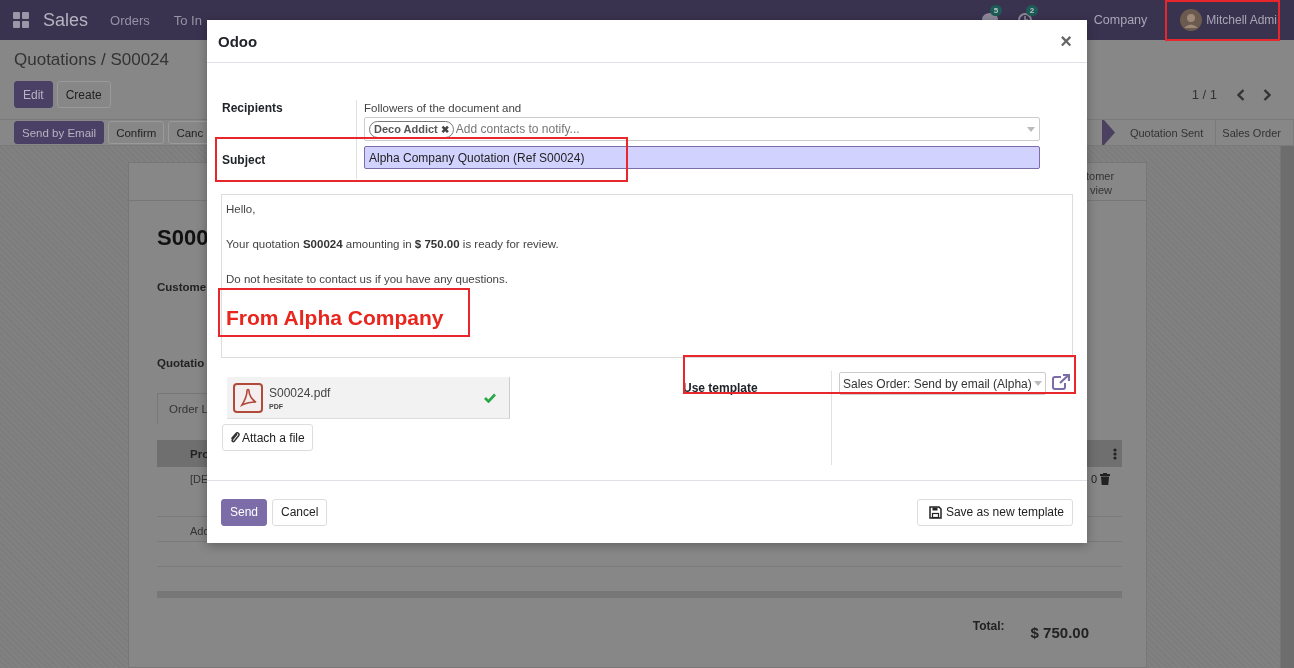  I want to click on message-paragraph: Hello,, so click(241, 209).